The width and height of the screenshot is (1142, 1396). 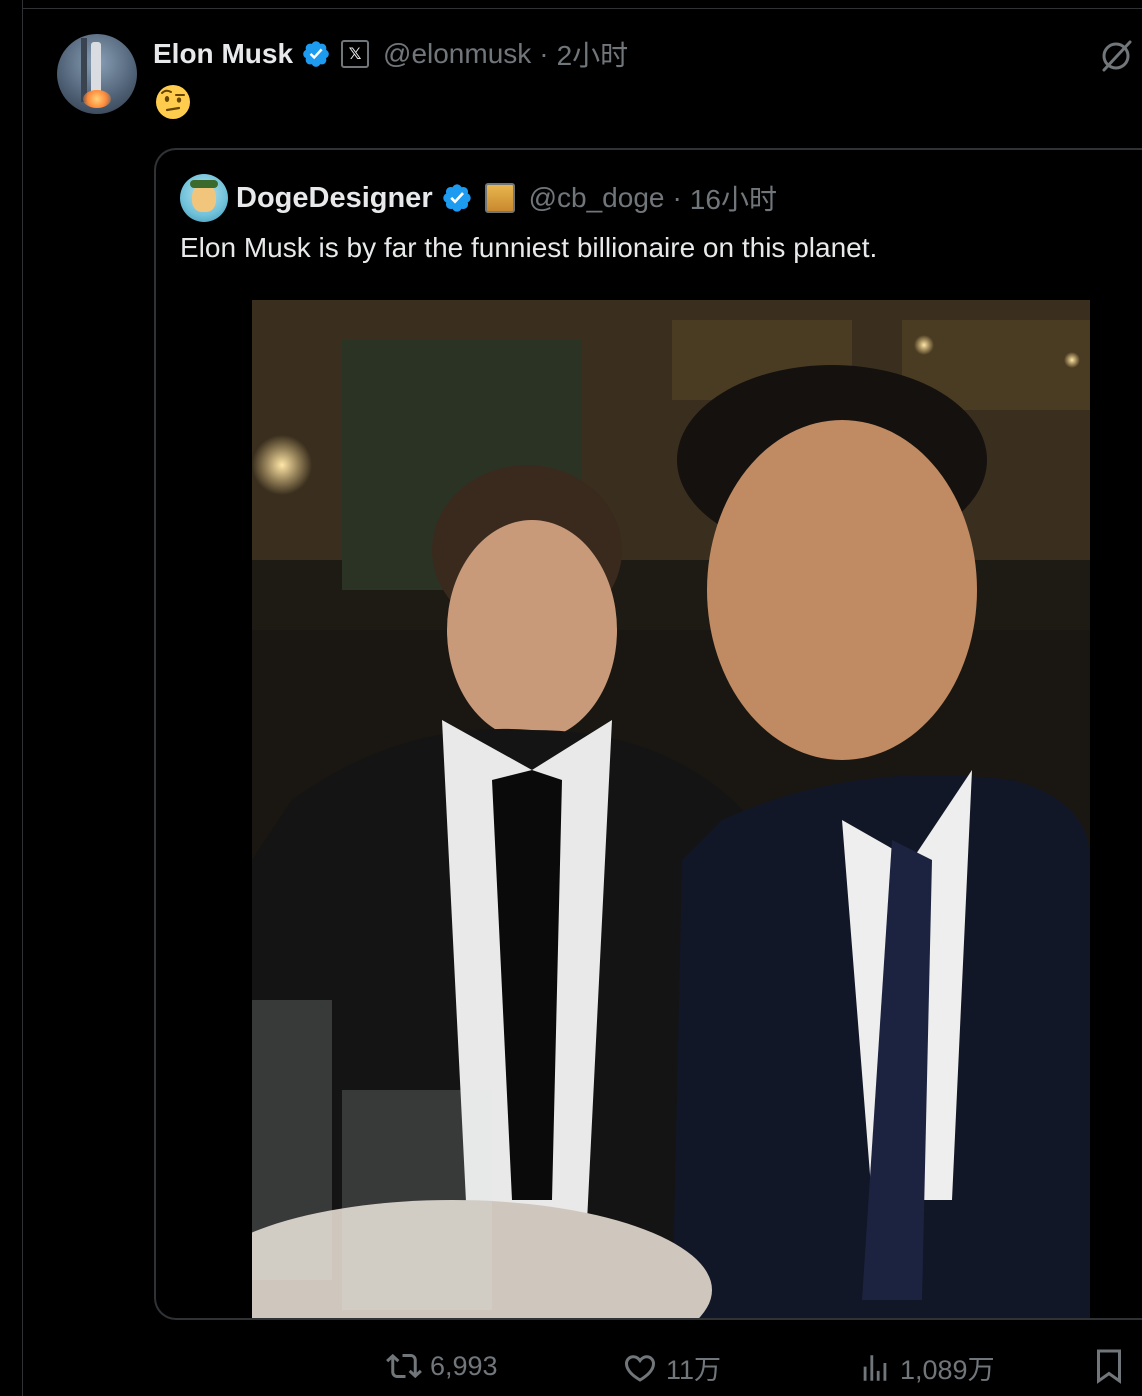 I want to click on author-handle: @elonmusk, so click(x=457, y=54).